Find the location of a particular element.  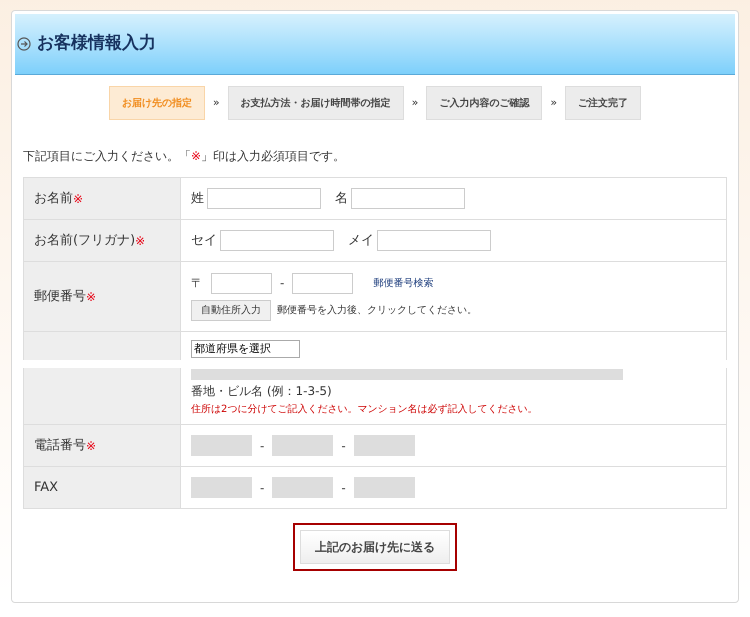

field-label: 姓 is located at coordinates (197, 199).